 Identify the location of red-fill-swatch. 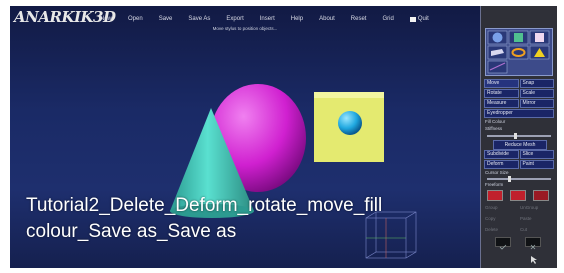
(495, 195).